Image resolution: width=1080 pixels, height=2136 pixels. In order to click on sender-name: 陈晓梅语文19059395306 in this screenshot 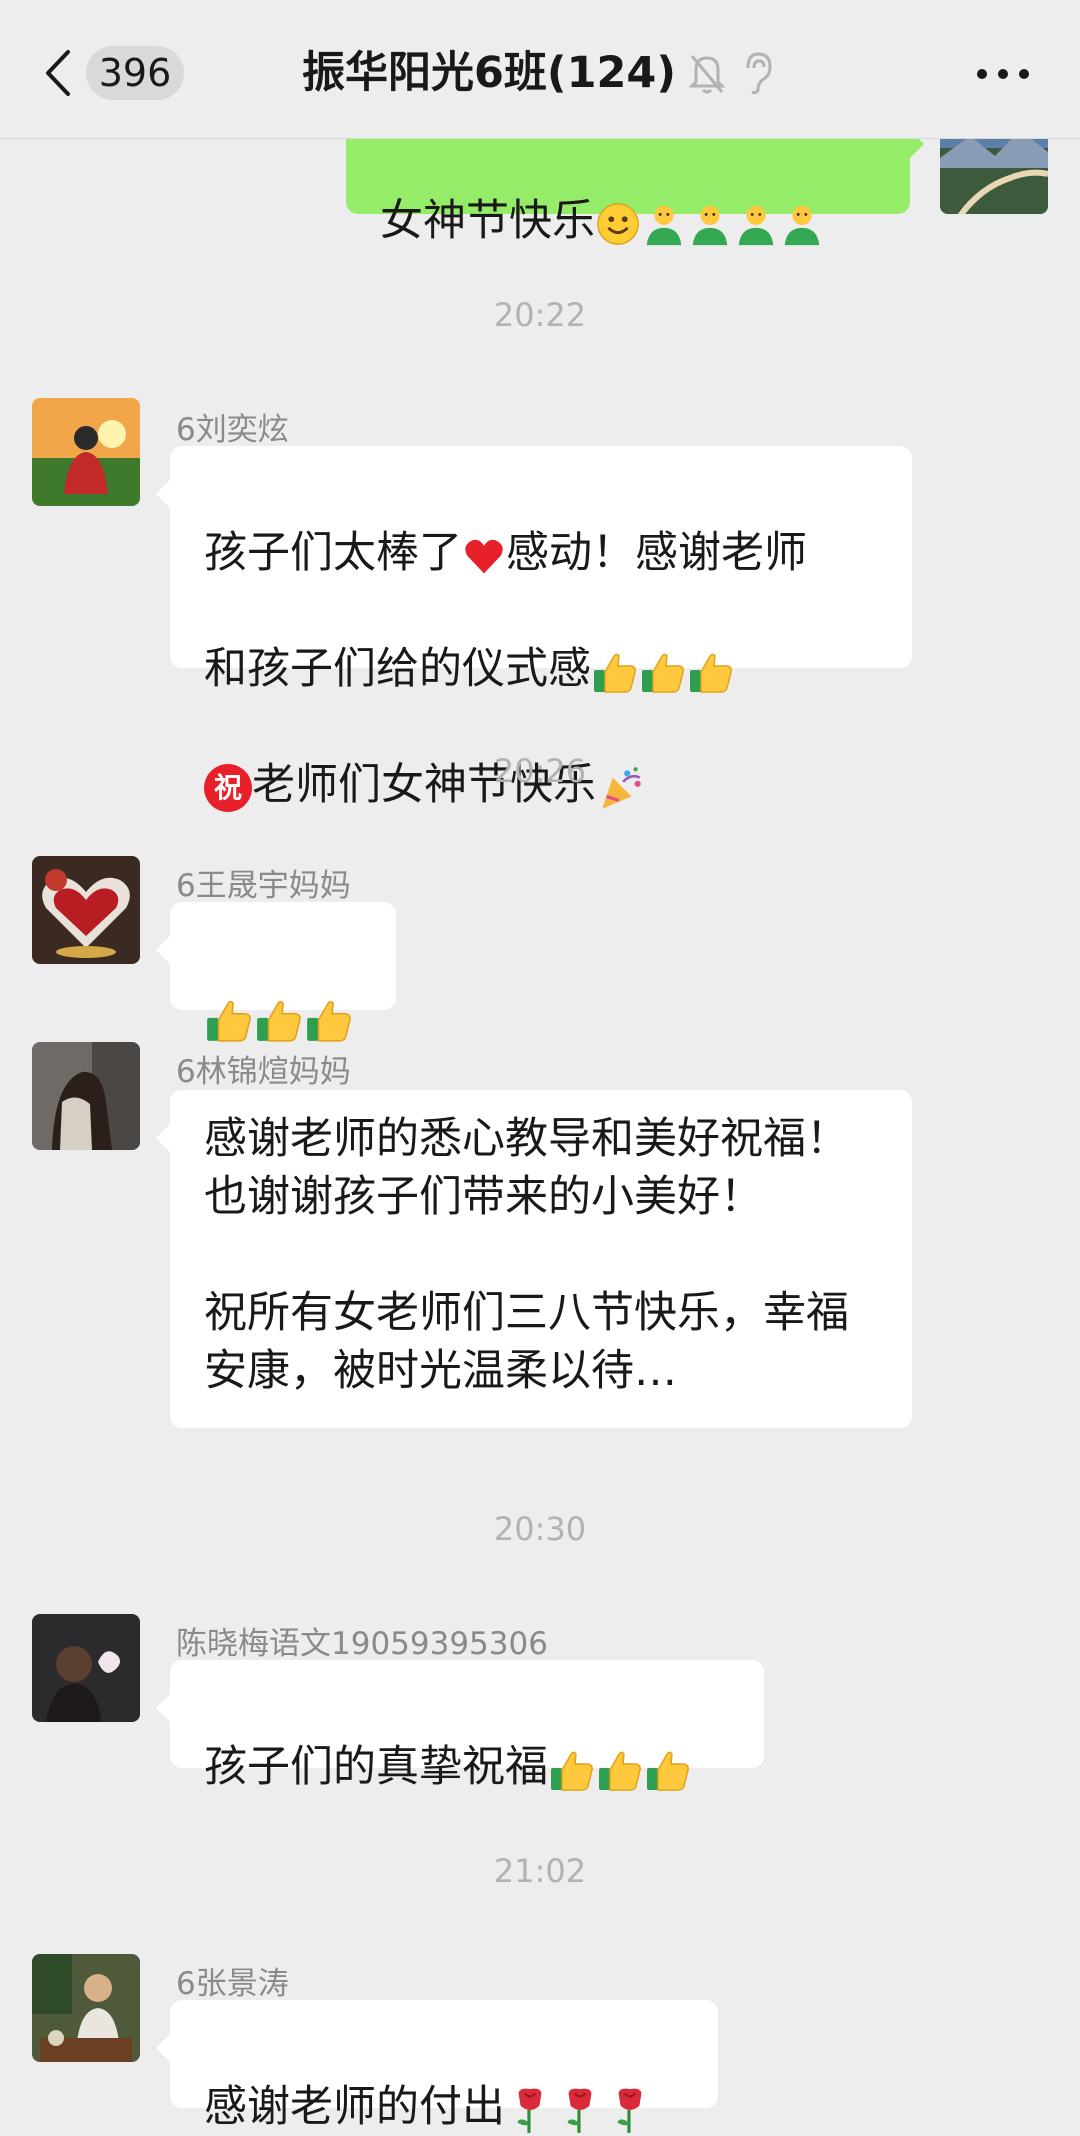, I will do `click(362, 1644)`.